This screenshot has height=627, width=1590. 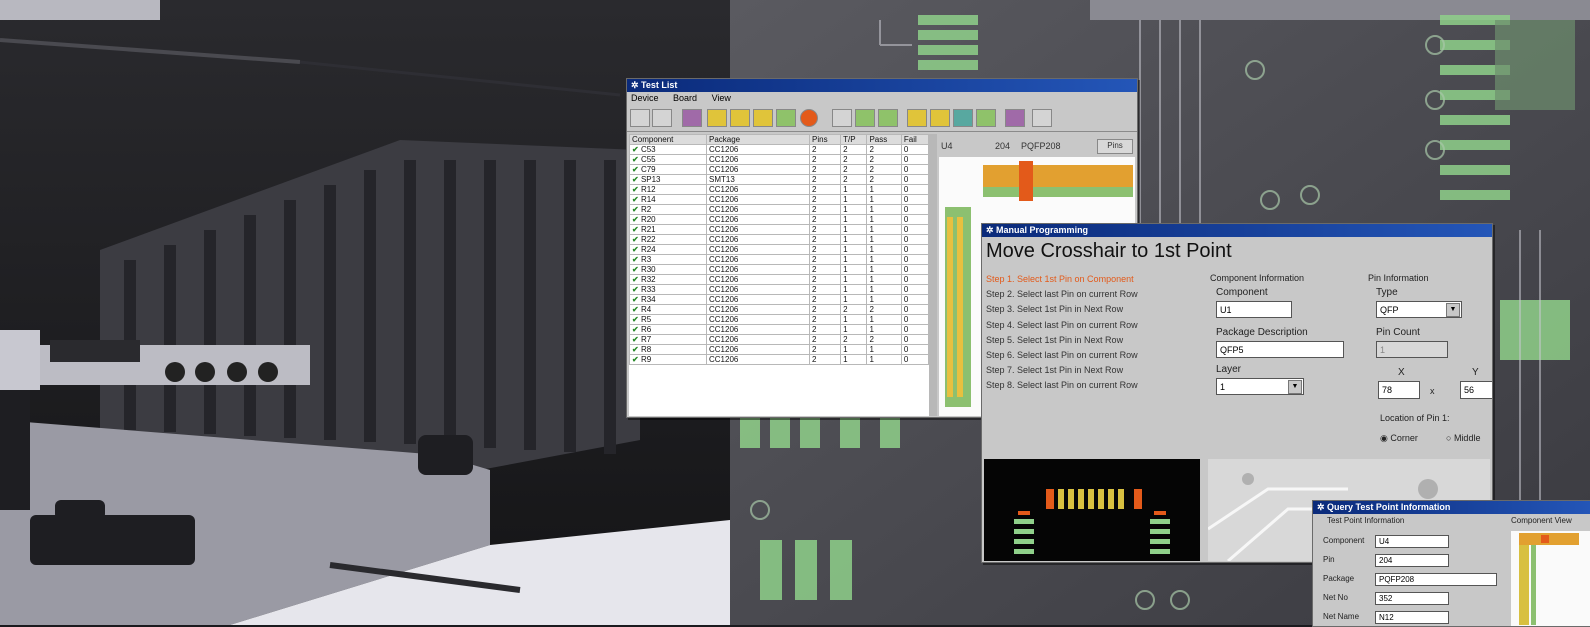 What do you see at coordinates (645, 98) in the screenshot?
I see `menu-device: Device` at bounding box center [645, 98].